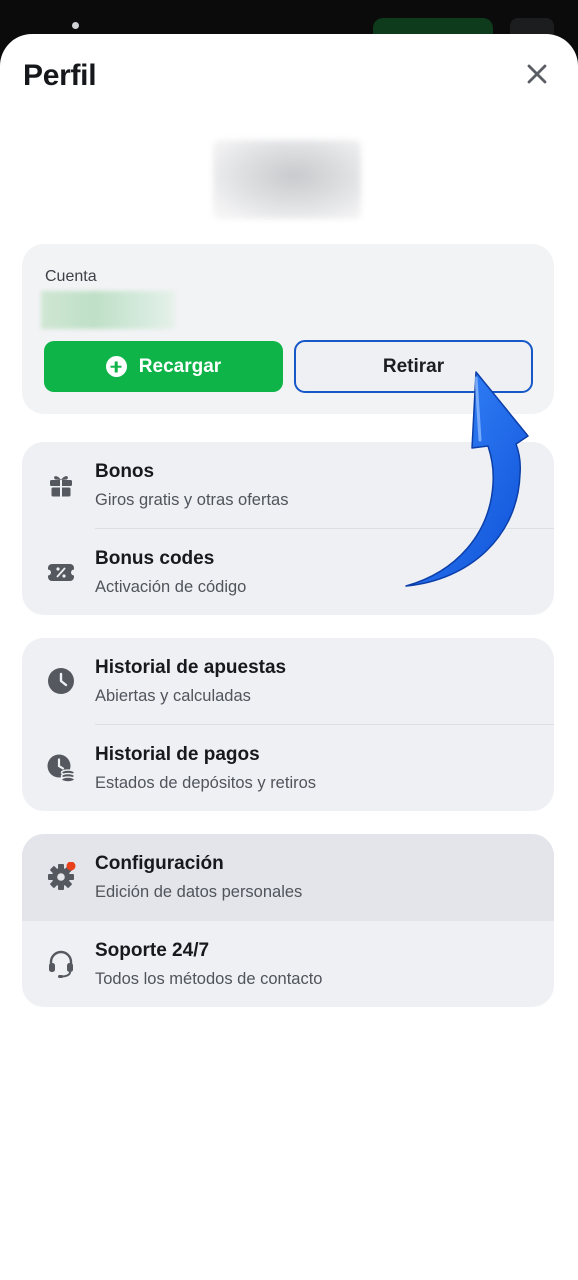  Describe the element at coordinates (192, 500) in the screenshot. I see `menu-item-subtitle: Giros gratis y otras ofertas` at that location.